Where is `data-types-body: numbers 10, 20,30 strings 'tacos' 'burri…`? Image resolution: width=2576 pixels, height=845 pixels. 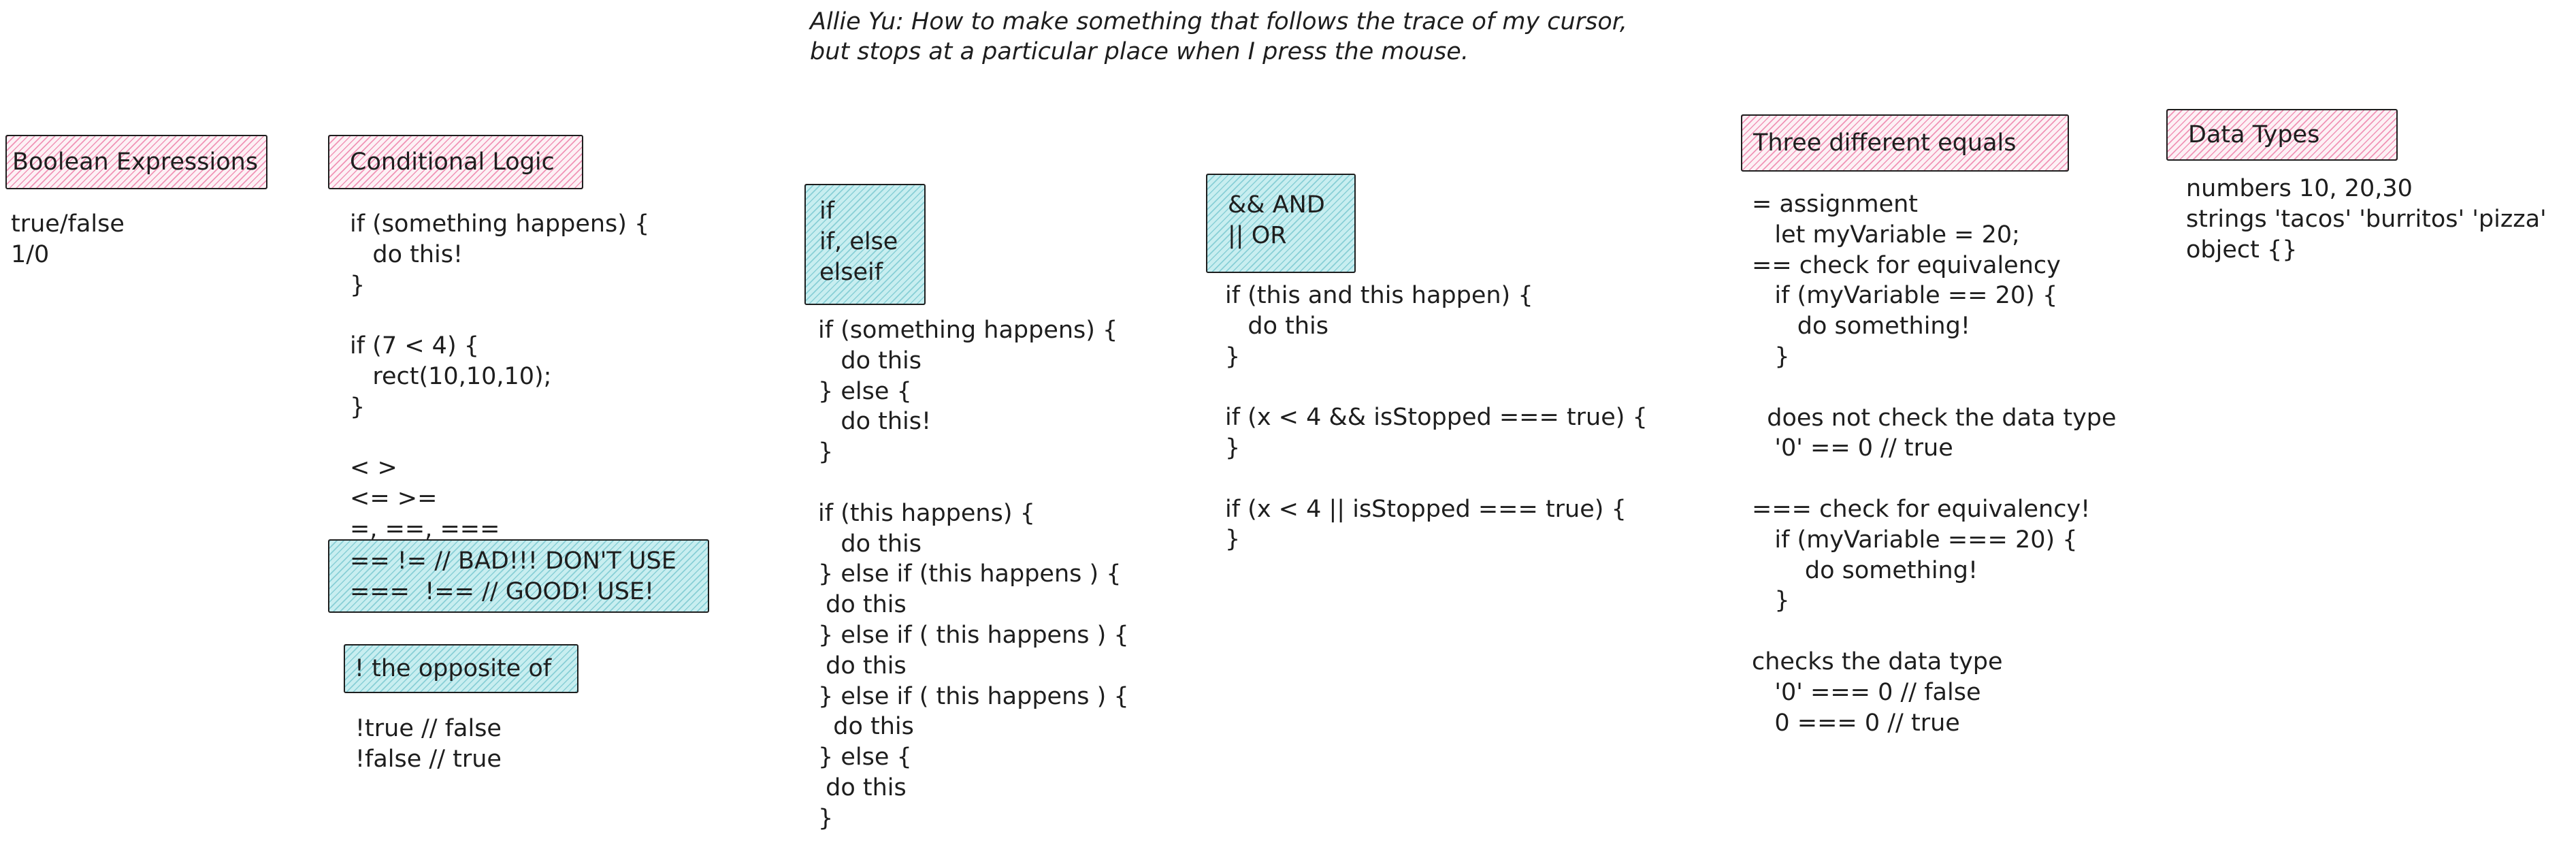
data-types-body: numbers 10, 20,30 strings 'tacos' 'burri… is located at coordinates (2366, 219).